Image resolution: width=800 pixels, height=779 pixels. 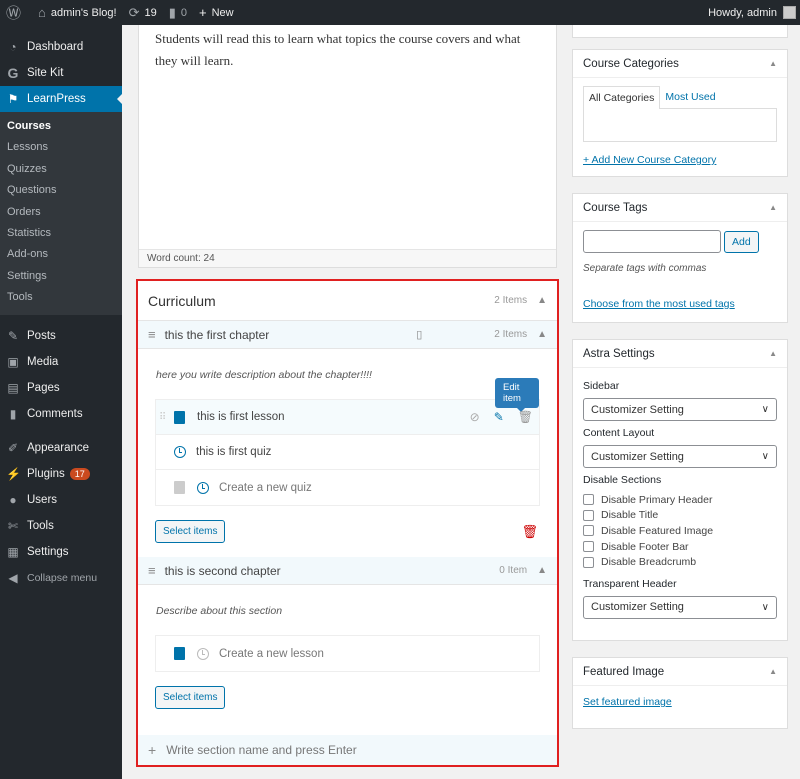 I want to click on transparent-header-select: Customizer Setting ∨, so click(x=680, y=607).